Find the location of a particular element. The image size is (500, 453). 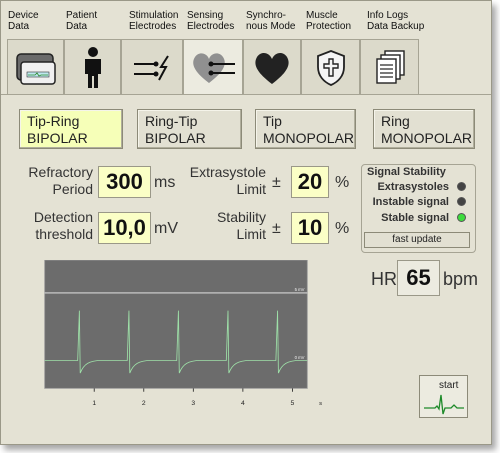

tab-label-patient-data: Patient Data is located at coordinates (81, 21).